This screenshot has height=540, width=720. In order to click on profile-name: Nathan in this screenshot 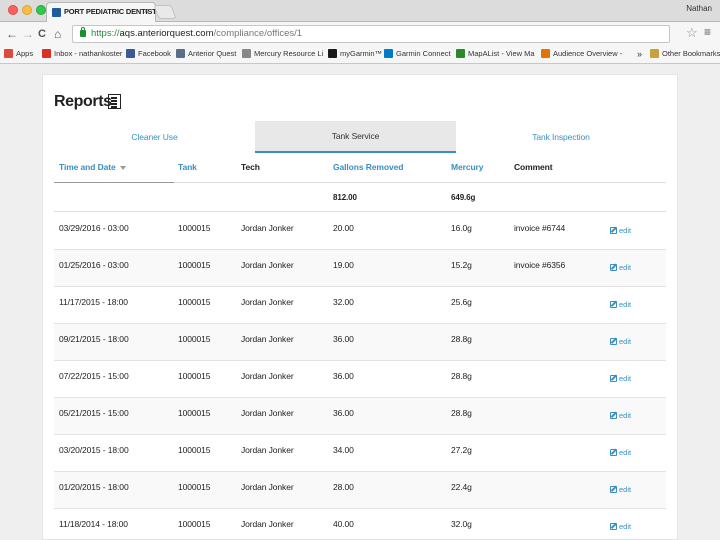, I will do `click(699, 8)`.